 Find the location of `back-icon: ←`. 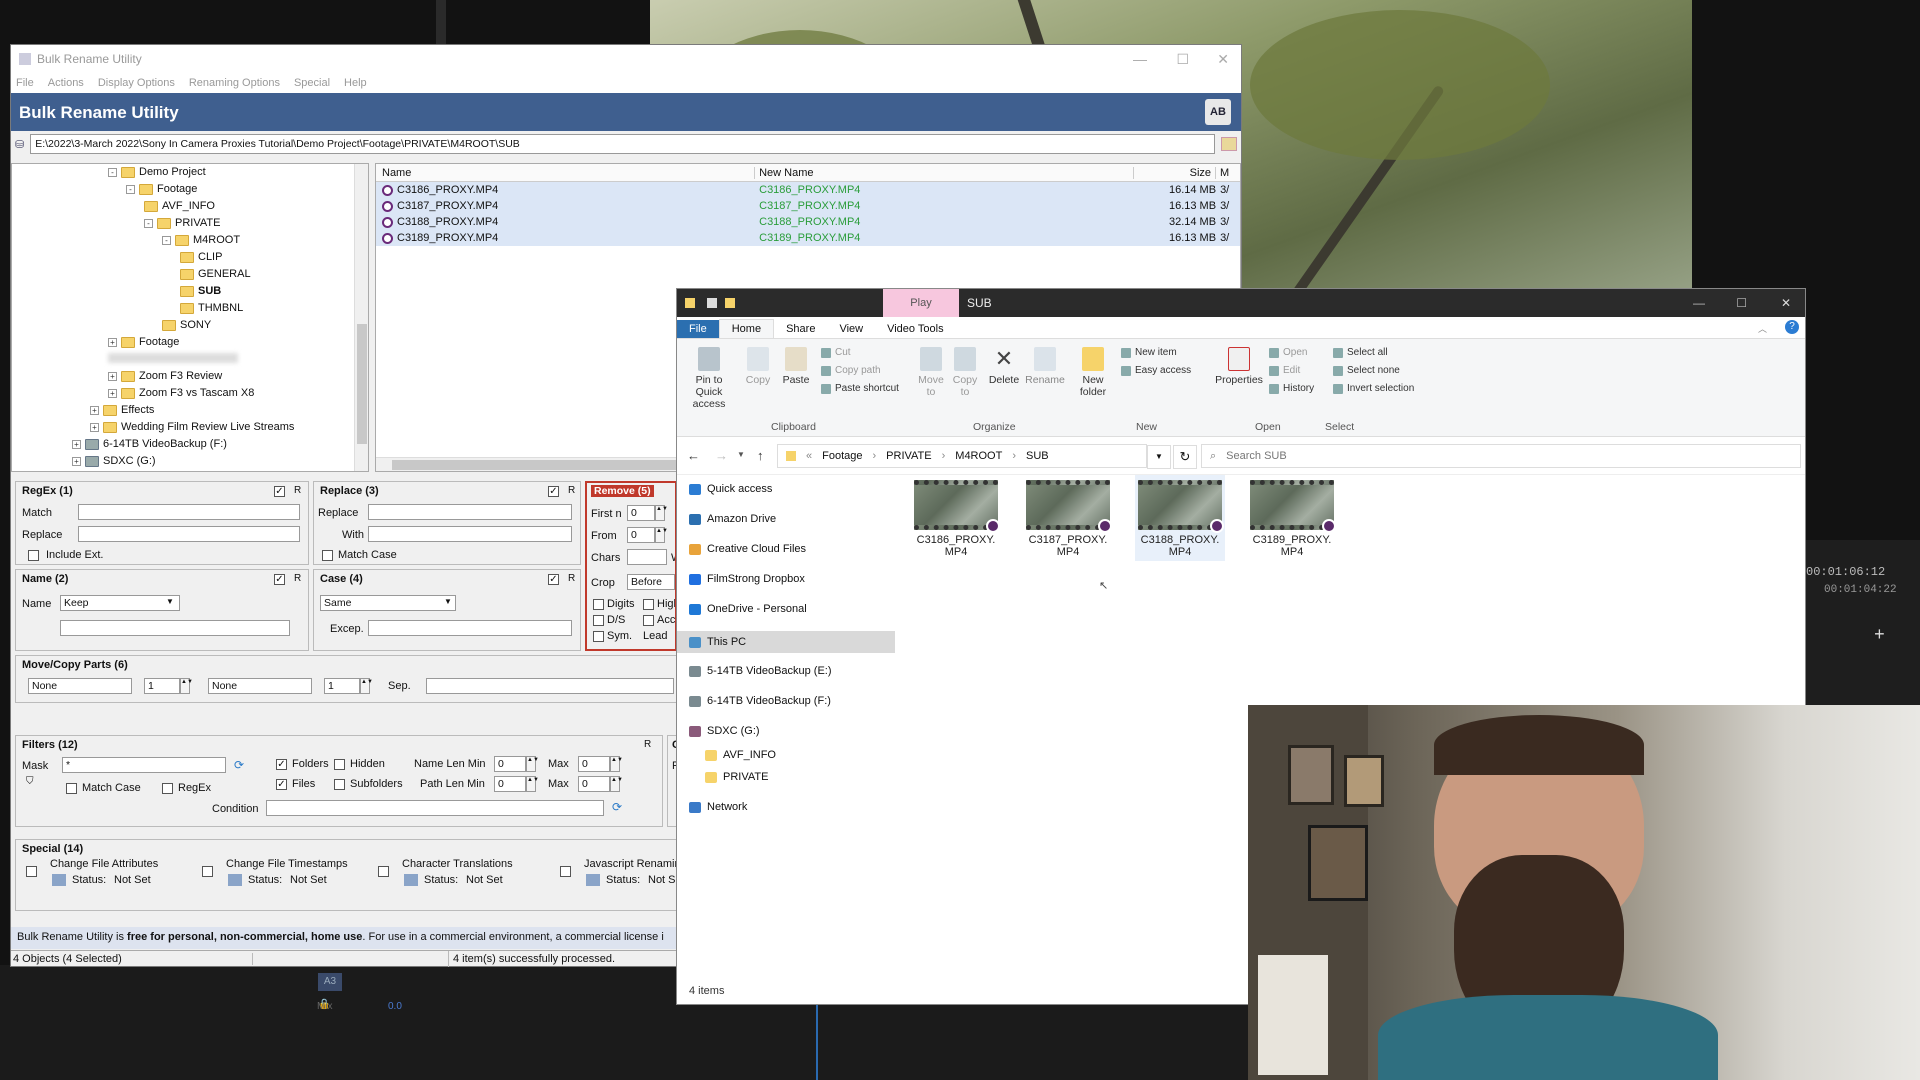

back-icon: ← is located at coordinates (693, 455).